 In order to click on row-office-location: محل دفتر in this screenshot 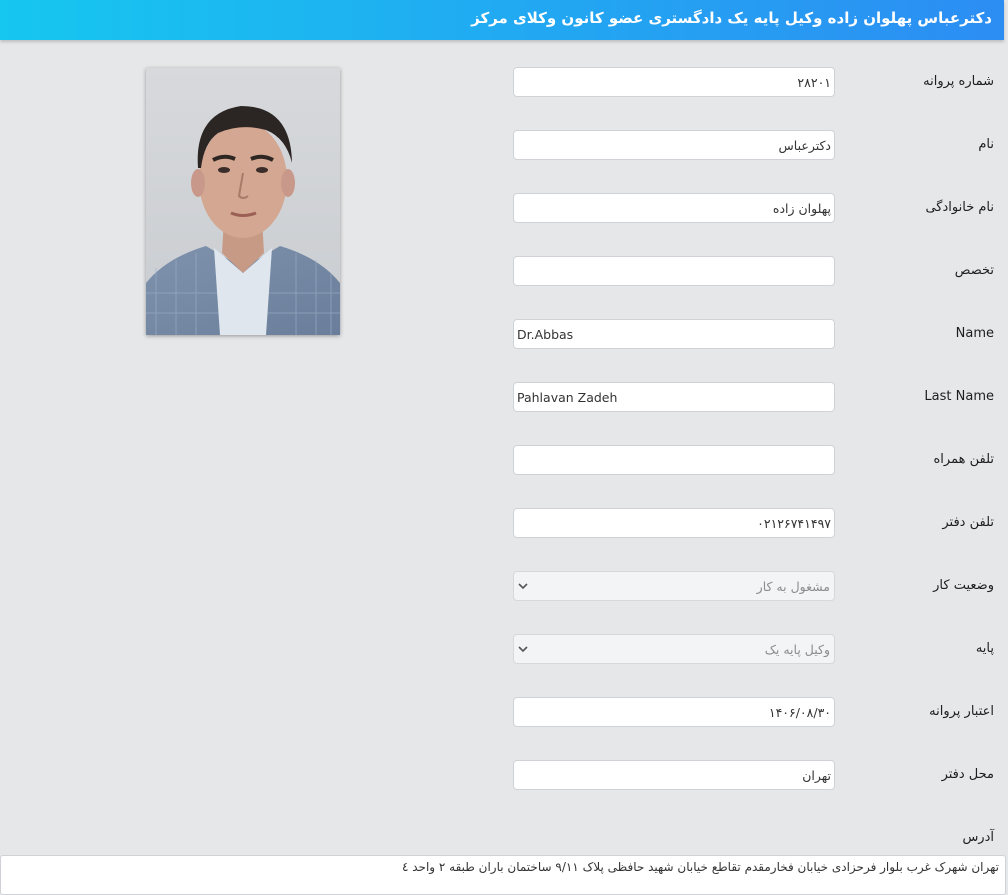, I will do `click(504, 776)`.